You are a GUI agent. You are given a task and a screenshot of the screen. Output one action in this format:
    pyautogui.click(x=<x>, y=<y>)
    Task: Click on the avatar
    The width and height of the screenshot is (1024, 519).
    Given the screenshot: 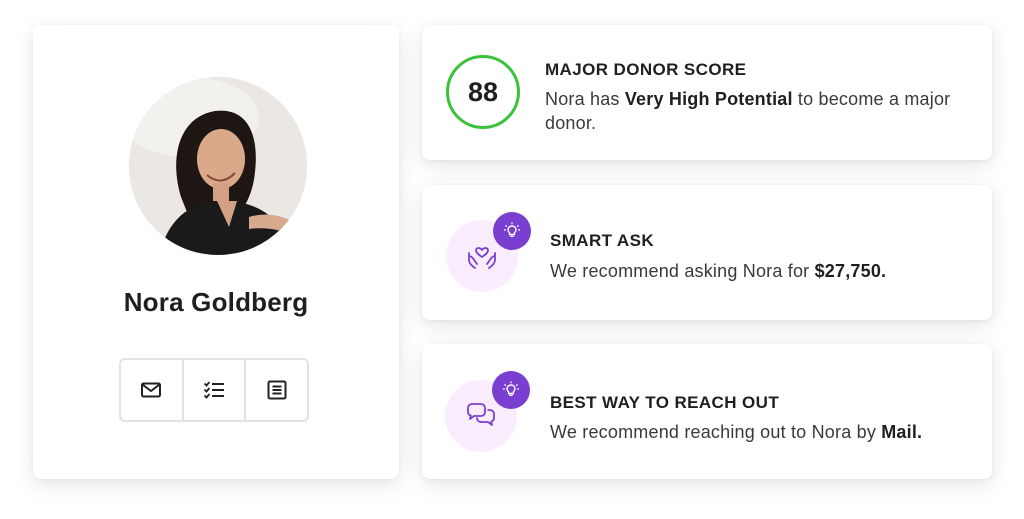 What is the action you would take?
    pyautogui.click(x=218, y=166)
    